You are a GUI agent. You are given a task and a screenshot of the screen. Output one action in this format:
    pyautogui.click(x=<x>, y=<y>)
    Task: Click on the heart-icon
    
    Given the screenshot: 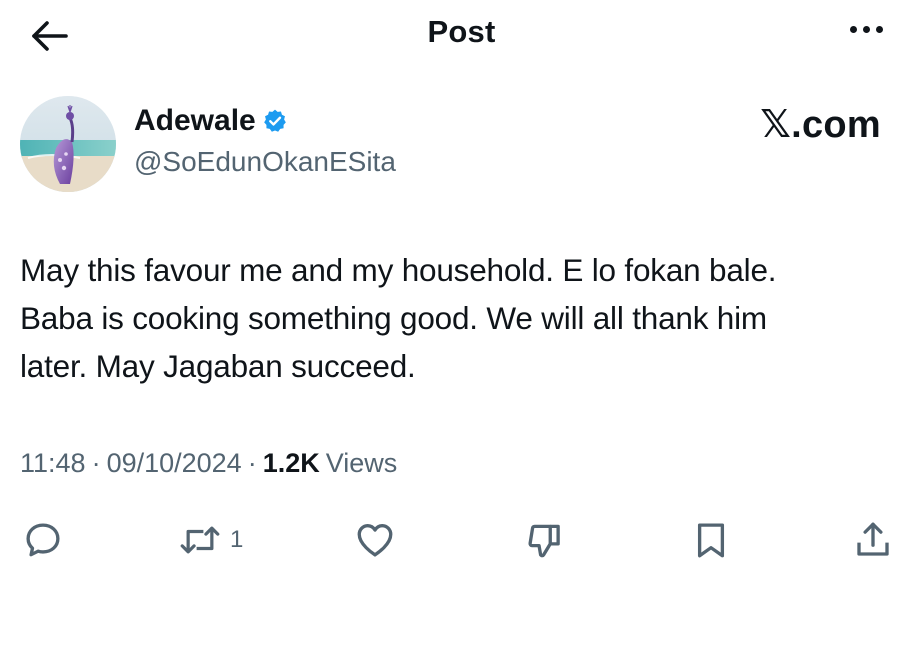 What is the action you would take?
    pyautogui.click(x=375, y=540)
    